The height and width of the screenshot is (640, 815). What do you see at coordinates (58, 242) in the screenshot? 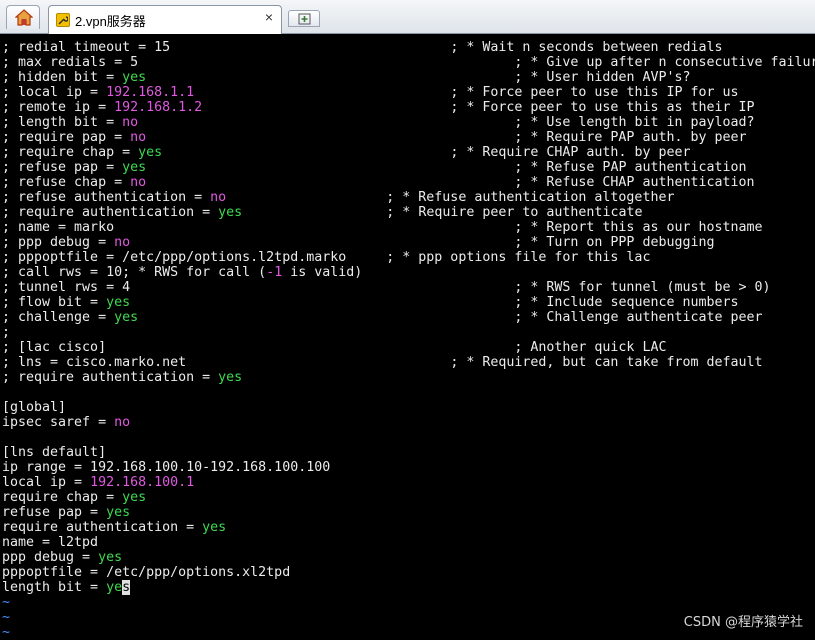
I see `config-text: ; ppp debug =` at bounding box center [58, 242].